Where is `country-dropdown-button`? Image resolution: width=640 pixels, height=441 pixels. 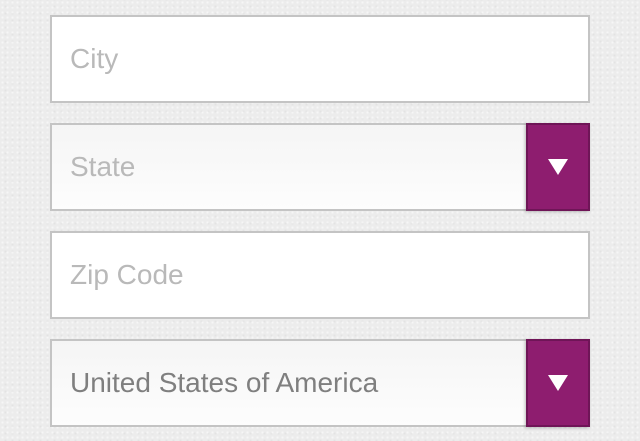 country-dropdown-button is located at coordinates (558, 383).